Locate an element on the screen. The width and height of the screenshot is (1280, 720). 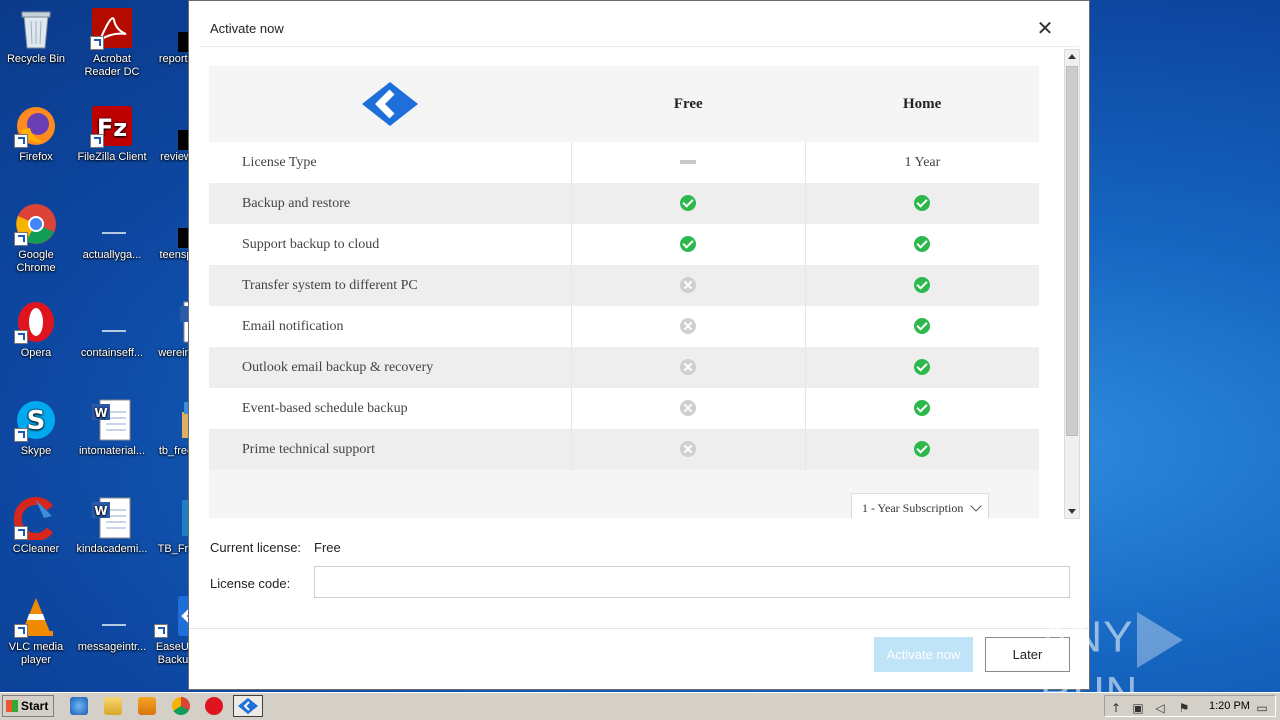
opera-icon is located at coordinates (36, 322).